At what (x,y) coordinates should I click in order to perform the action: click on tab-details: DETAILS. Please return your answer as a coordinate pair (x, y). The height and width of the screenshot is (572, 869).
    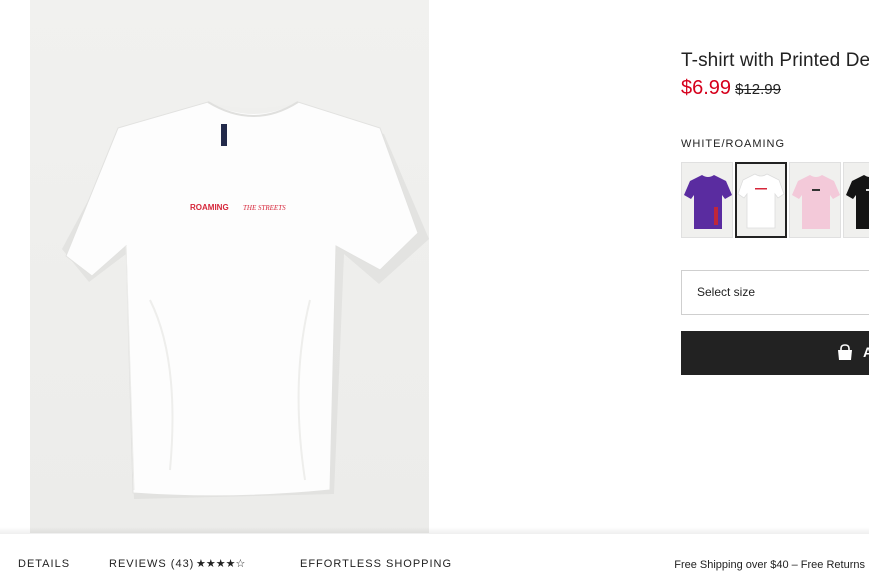
    Looking at the image, I should click on (44, 564).